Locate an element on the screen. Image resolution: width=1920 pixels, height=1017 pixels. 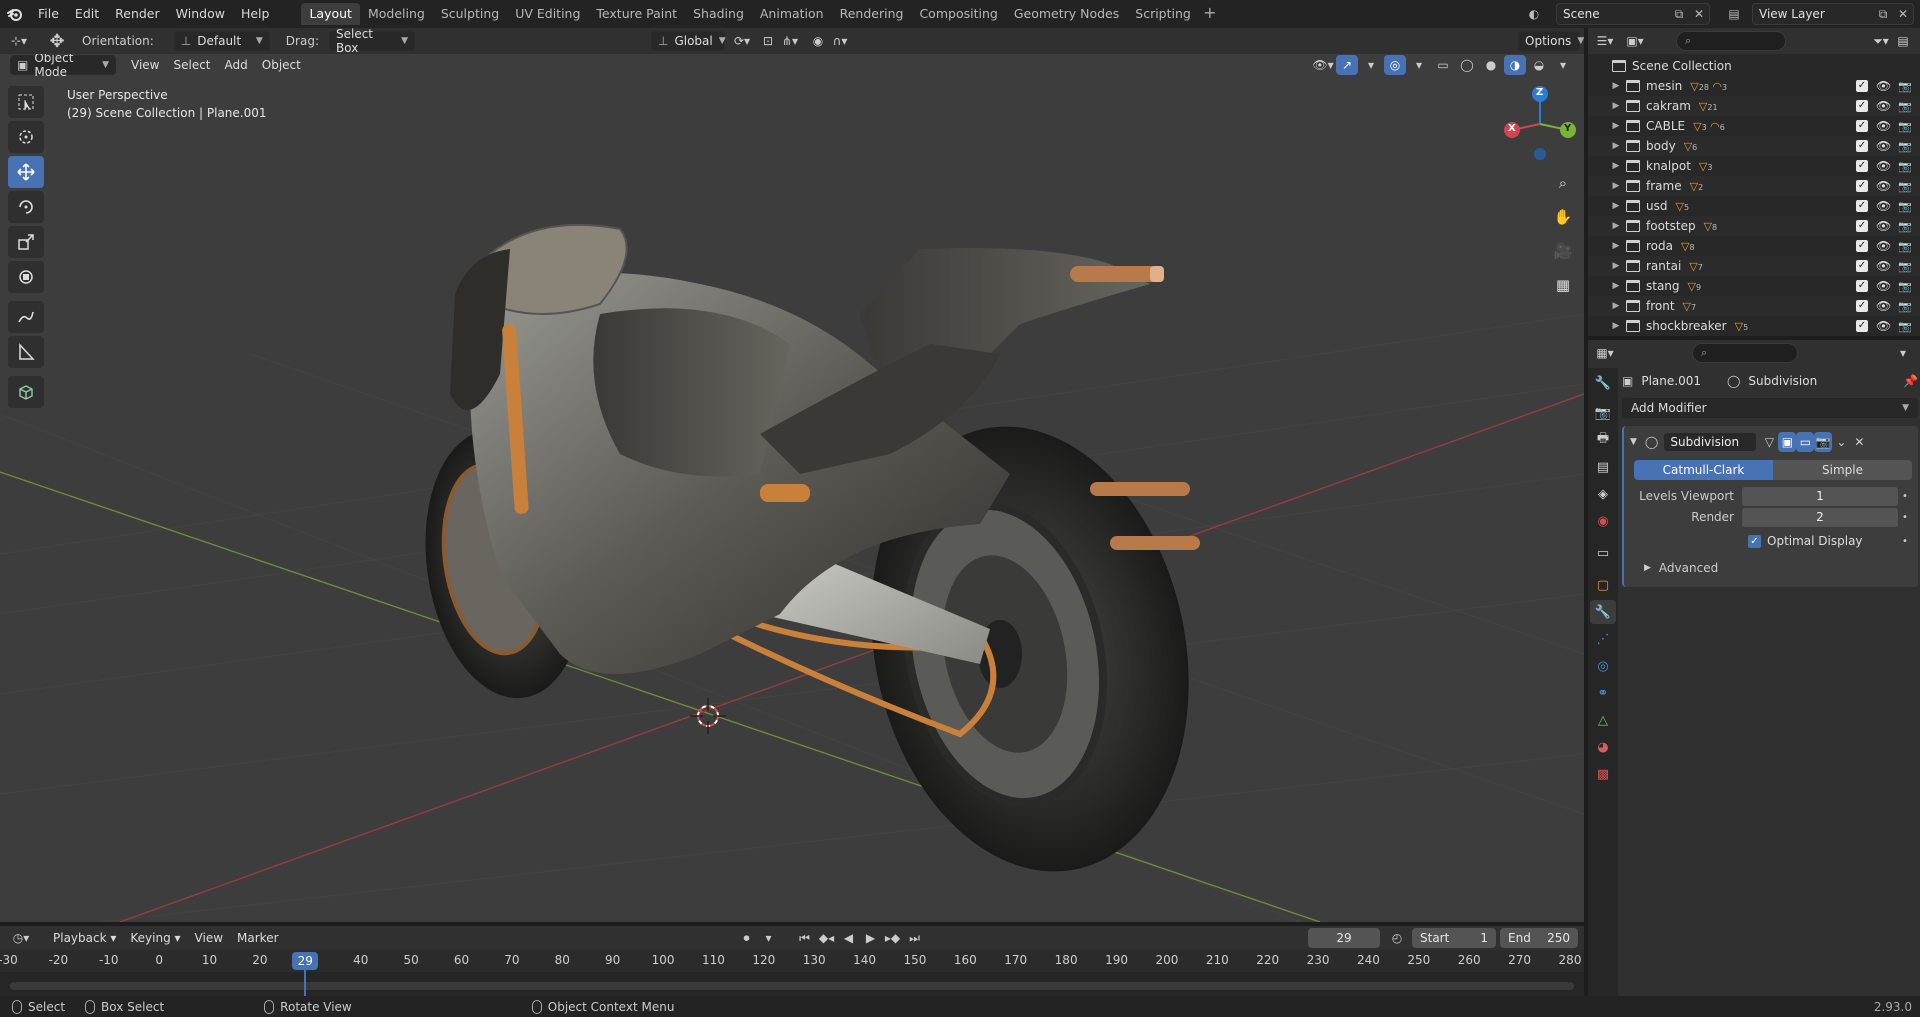
render-levels-field: 2 is located at coordinates (1820, 517).